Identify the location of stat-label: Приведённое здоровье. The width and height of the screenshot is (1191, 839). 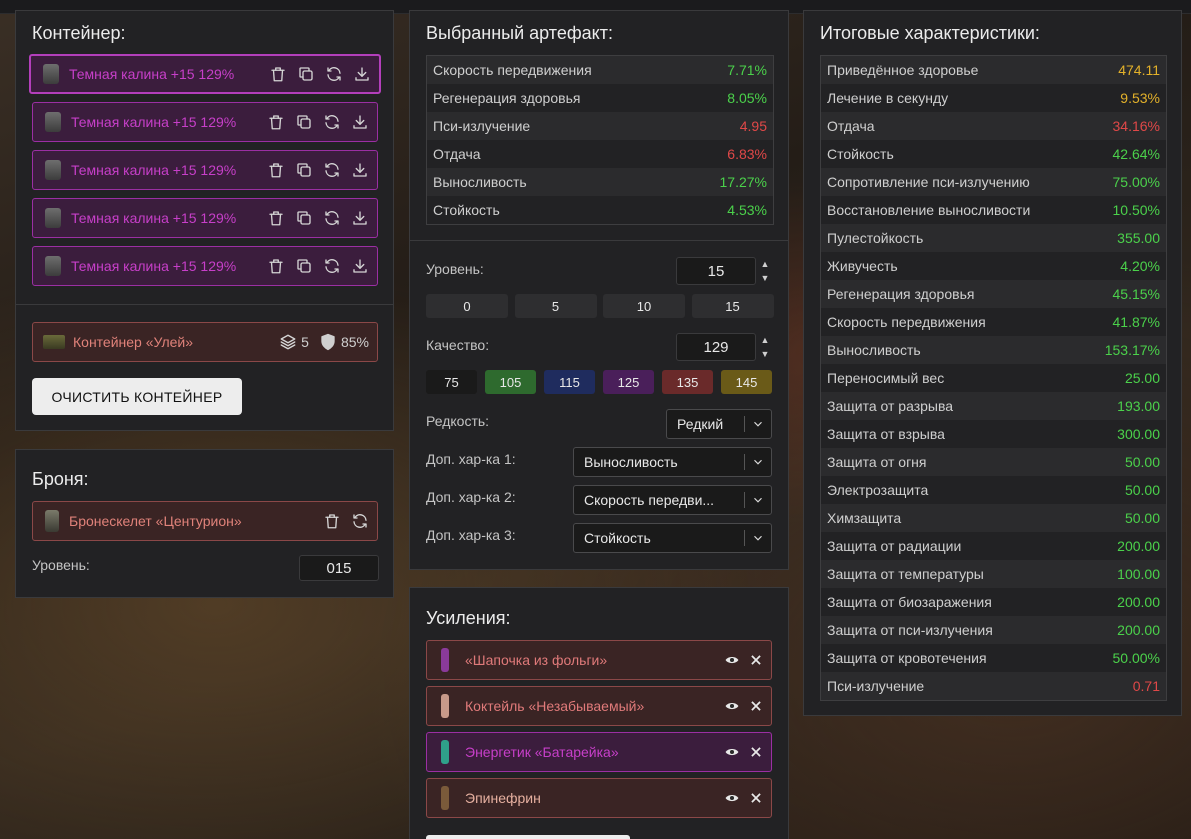
(903, 70).